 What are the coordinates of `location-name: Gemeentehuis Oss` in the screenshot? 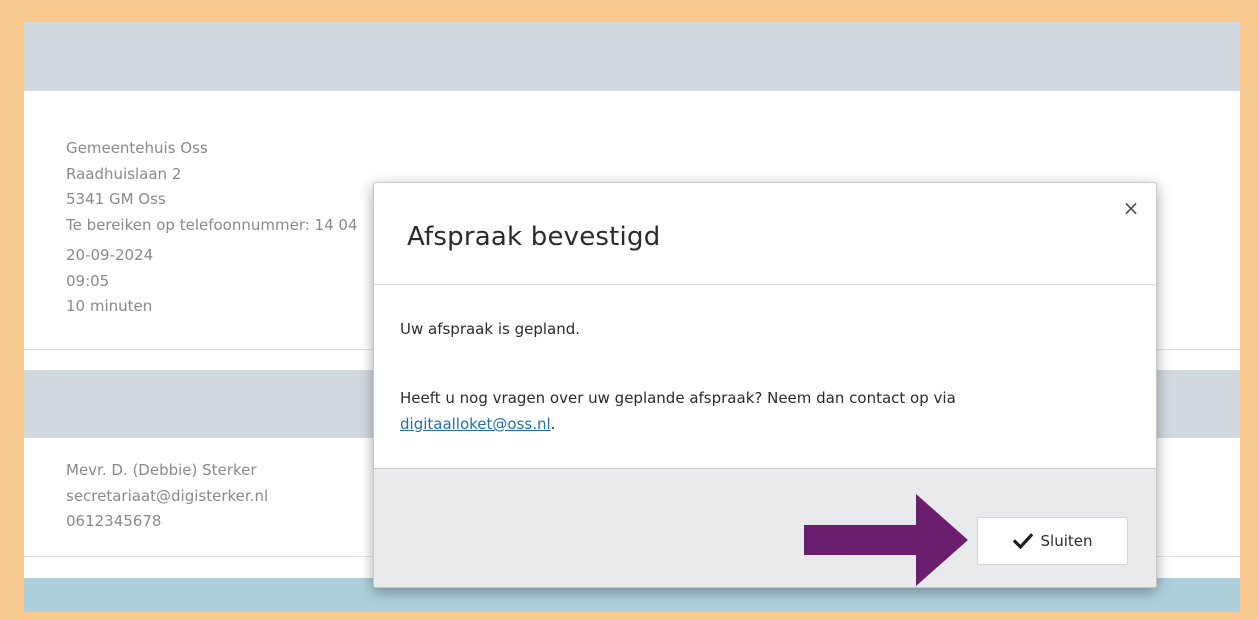 It's located at (137, 148).